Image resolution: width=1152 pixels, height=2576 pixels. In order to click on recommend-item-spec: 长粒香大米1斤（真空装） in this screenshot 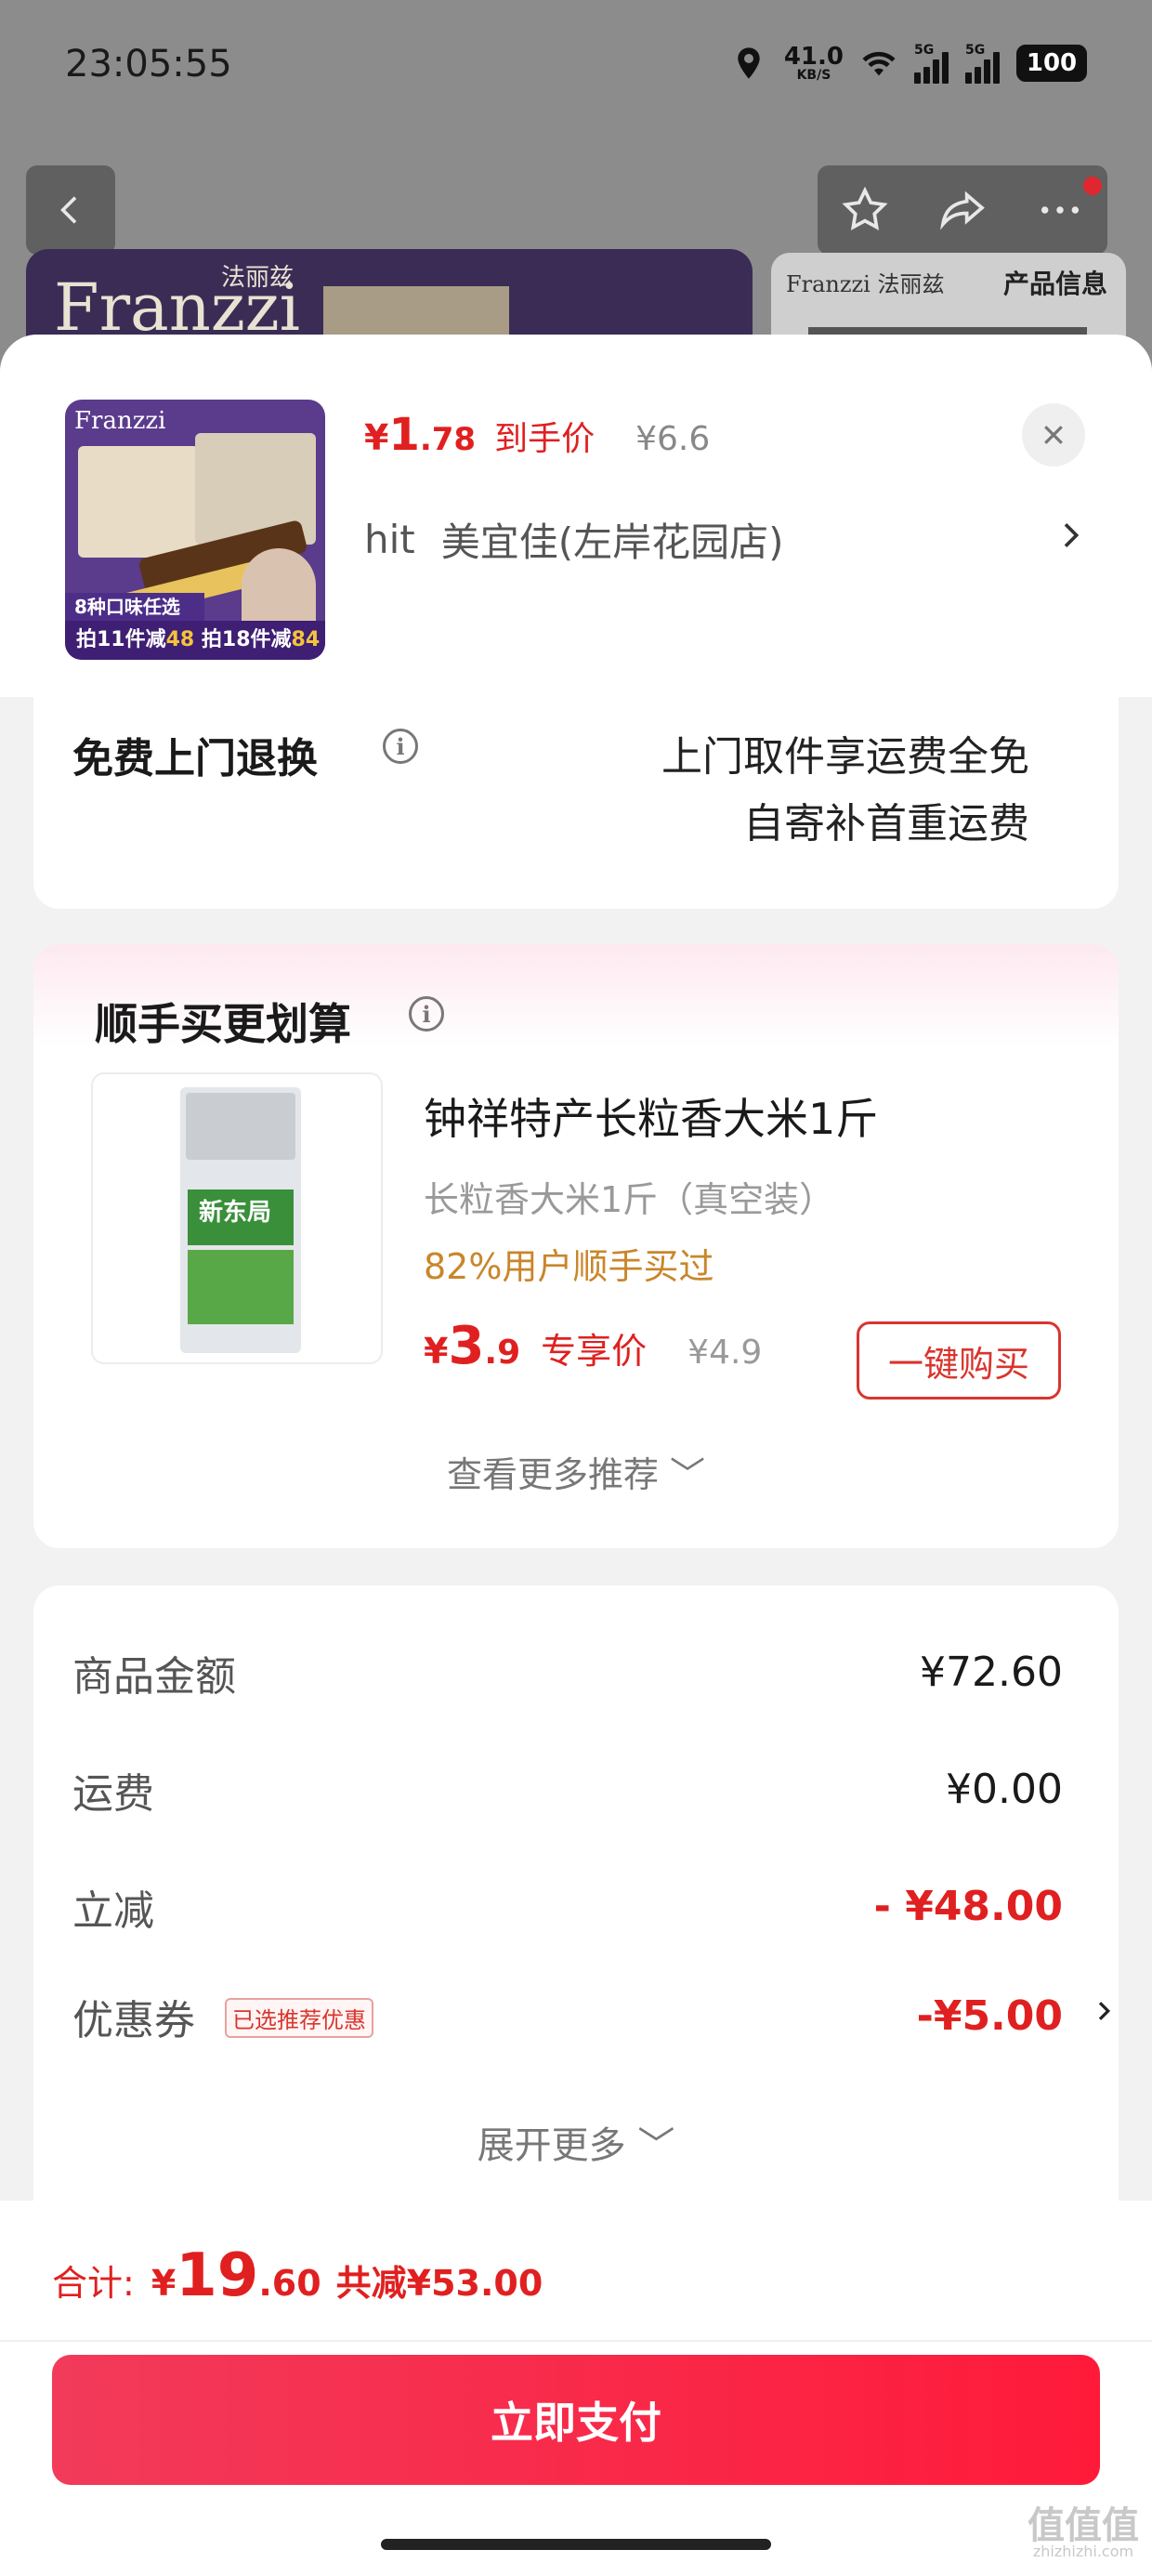, I will do `click(629, 1199)`.